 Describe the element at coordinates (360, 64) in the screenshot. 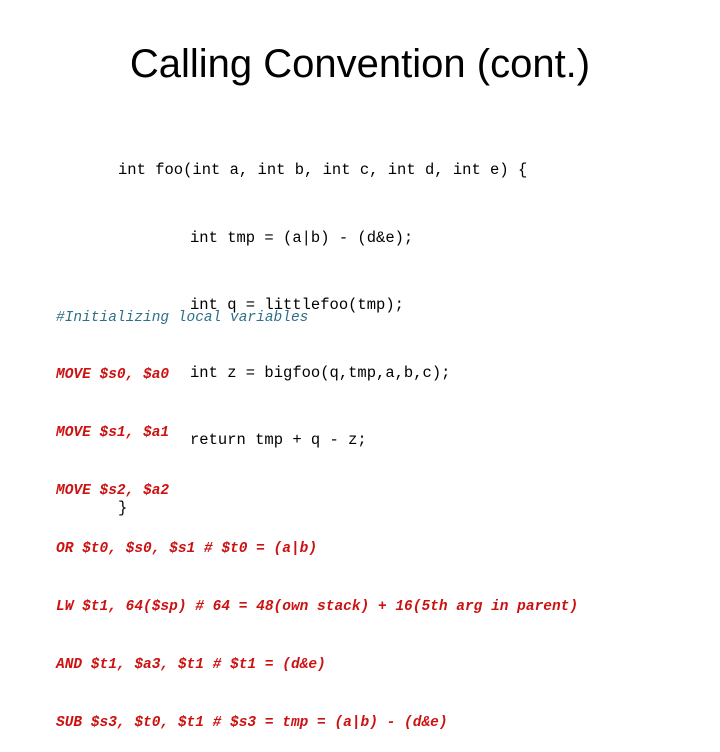

I see `slide-title: Calling Convention (cont.)` at that location.